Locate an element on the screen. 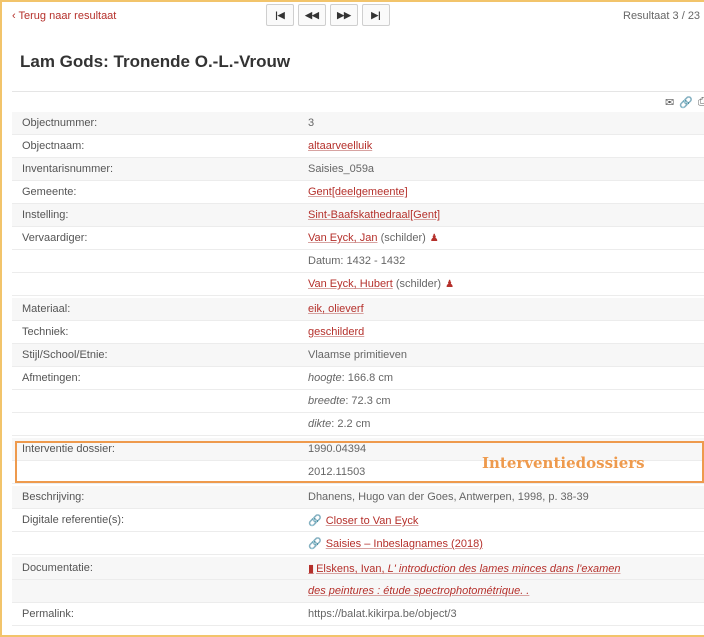 The width and height of the screenshot is (704, 637). print-icon: ⎙ is located at coordinates (701, 102).